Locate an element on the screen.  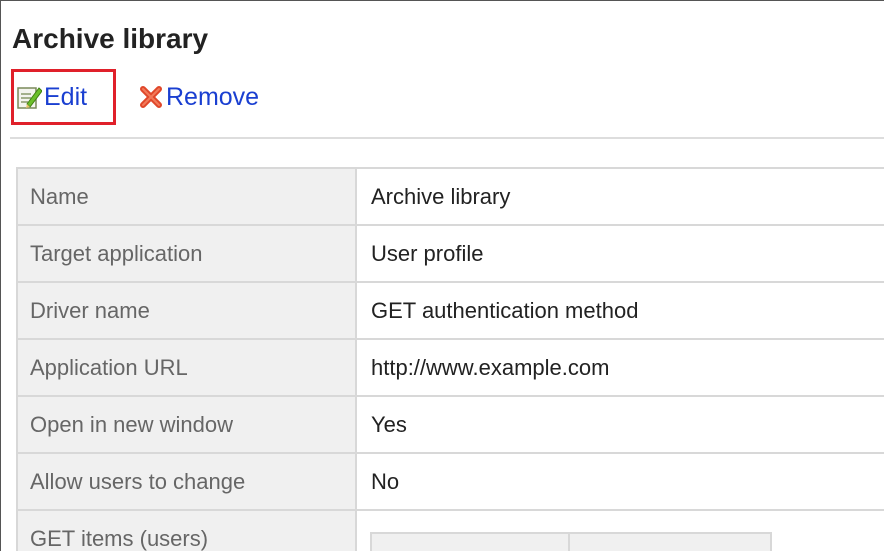
remove-button: Remove is located at coordinates (198, 97).